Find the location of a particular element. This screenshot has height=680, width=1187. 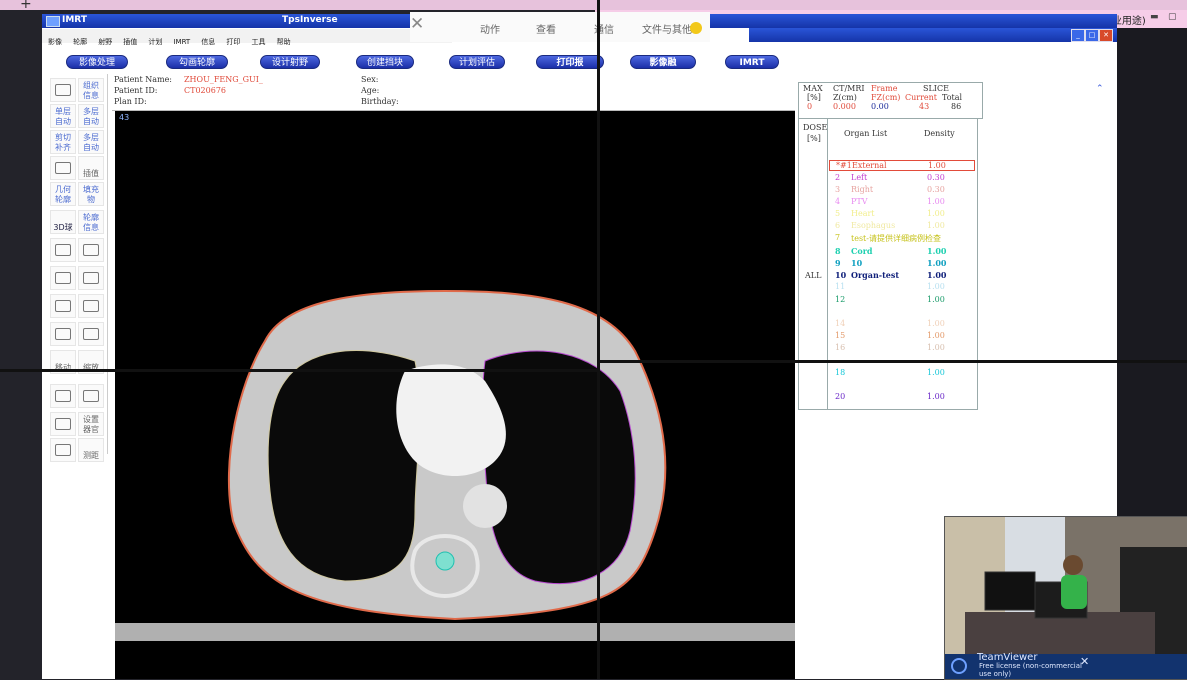

new-tab-button: + is located at coordinates (26, 6).